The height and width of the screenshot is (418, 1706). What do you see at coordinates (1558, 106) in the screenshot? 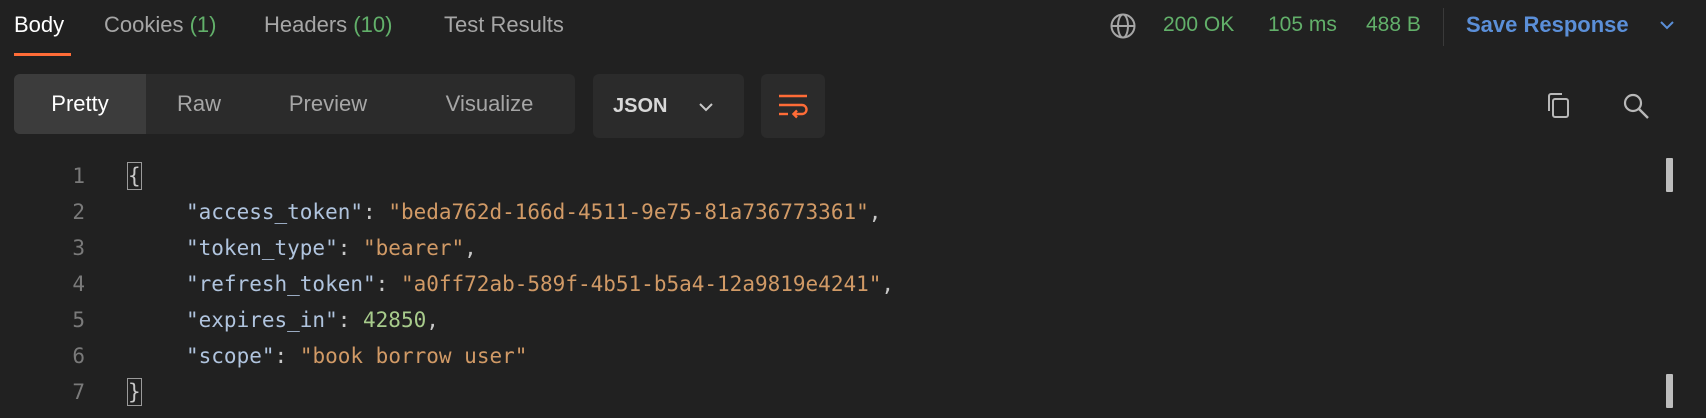
I see `copy-icon` at bounding box center [1558, 106].